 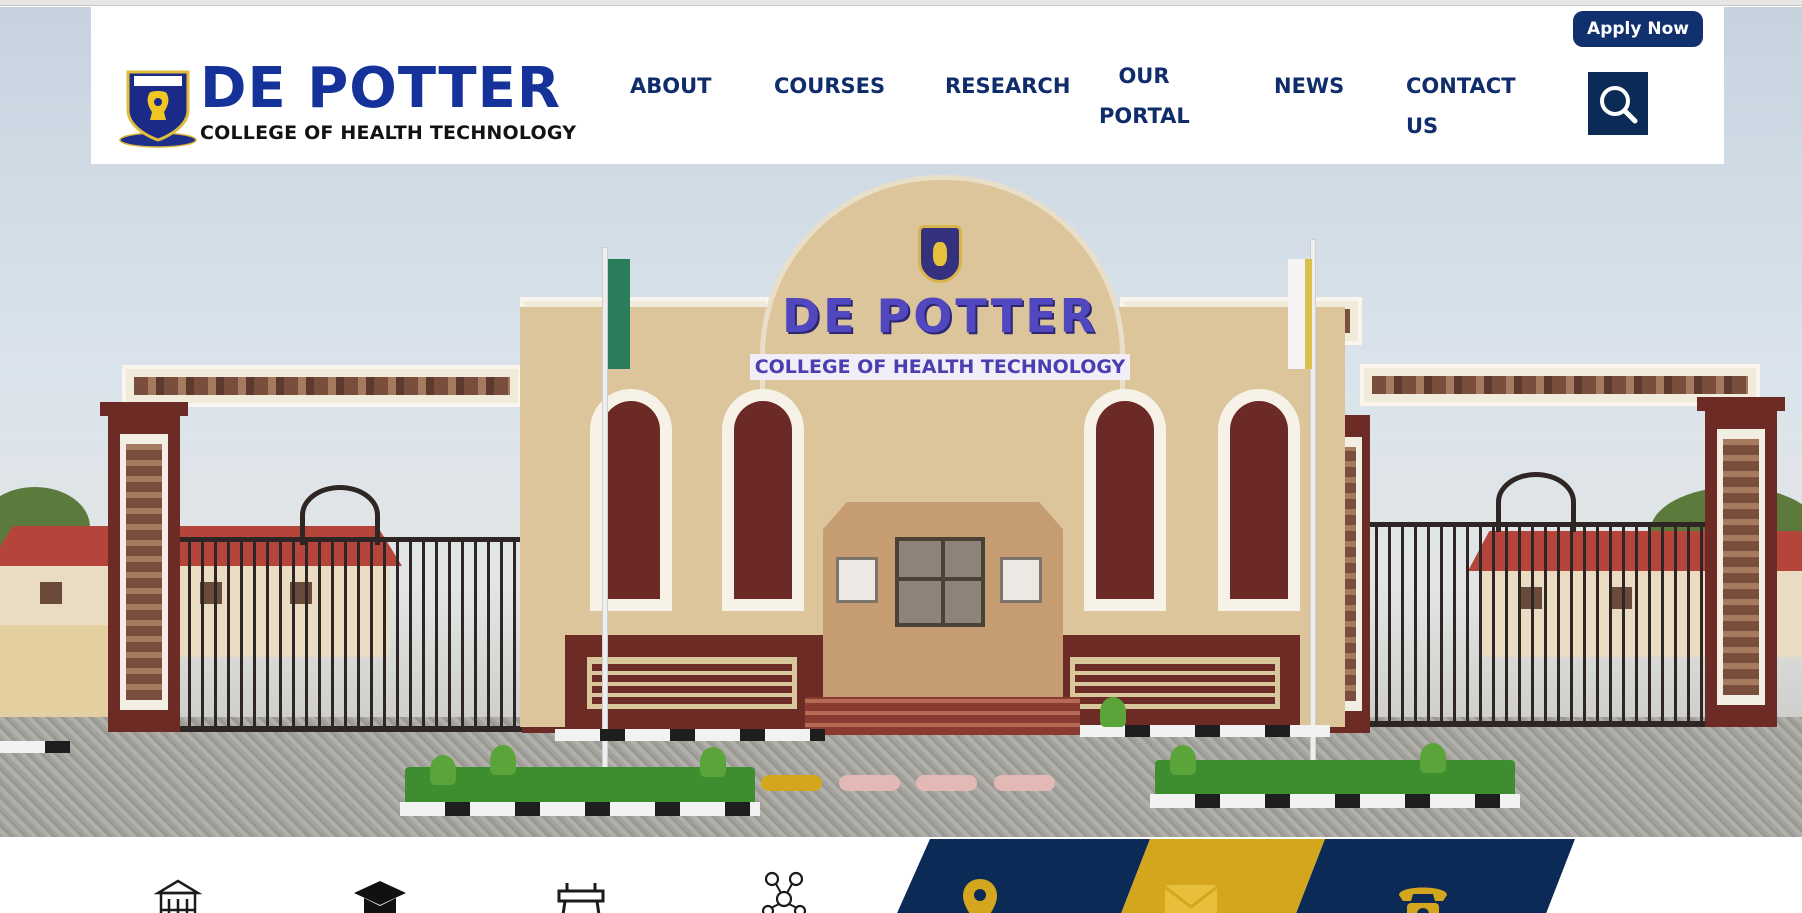 I want to click on nav-news: NEWS, so click(x=1309, y=86).